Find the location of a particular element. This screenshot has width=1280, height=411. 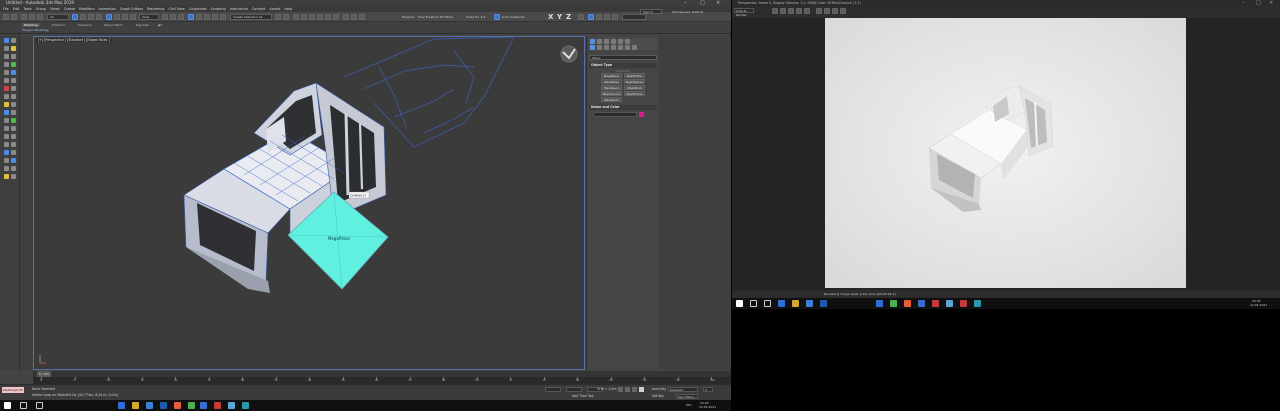

select-move-icon is located at coordinates (109, 17).